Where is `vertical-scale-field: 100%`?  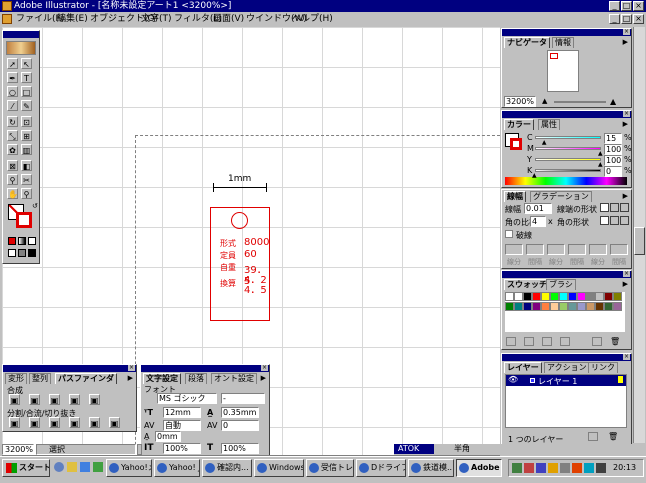
vertical-scale-field: 100% is located at coordinates (182, 448).